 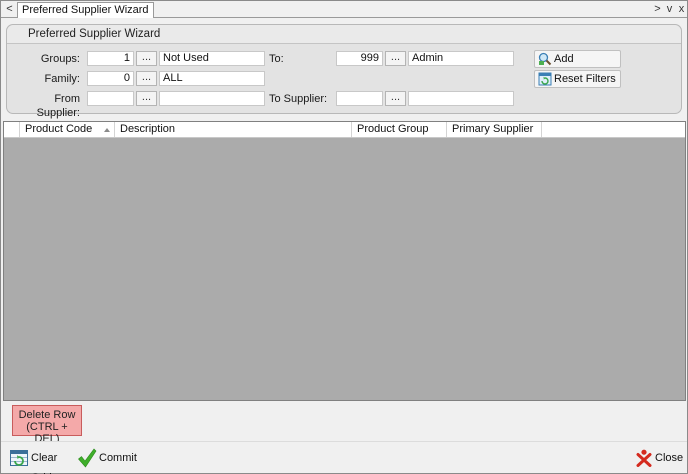 What do you see at coordinates (399, 129) in the screenshot?
I see `column-header-product-group: Product Group` at bounding box center [399, 129].